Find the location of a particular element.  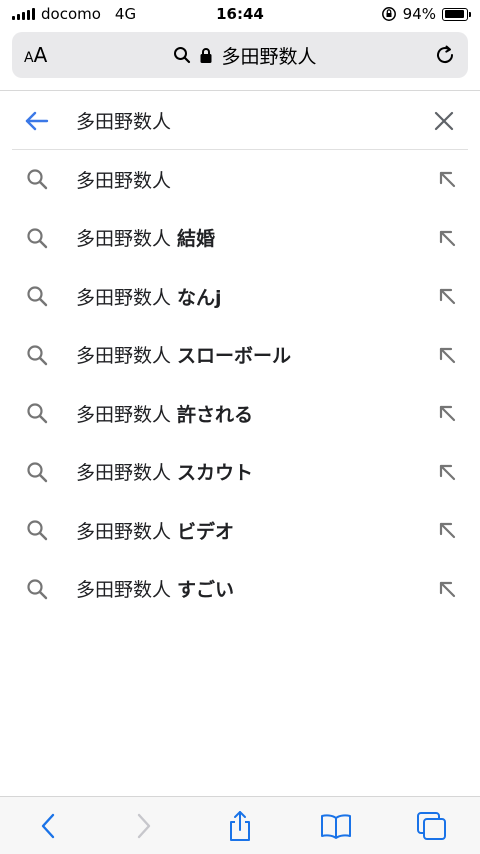

address-bar: AA 多田野数人 is located at coordinates (240, 55).